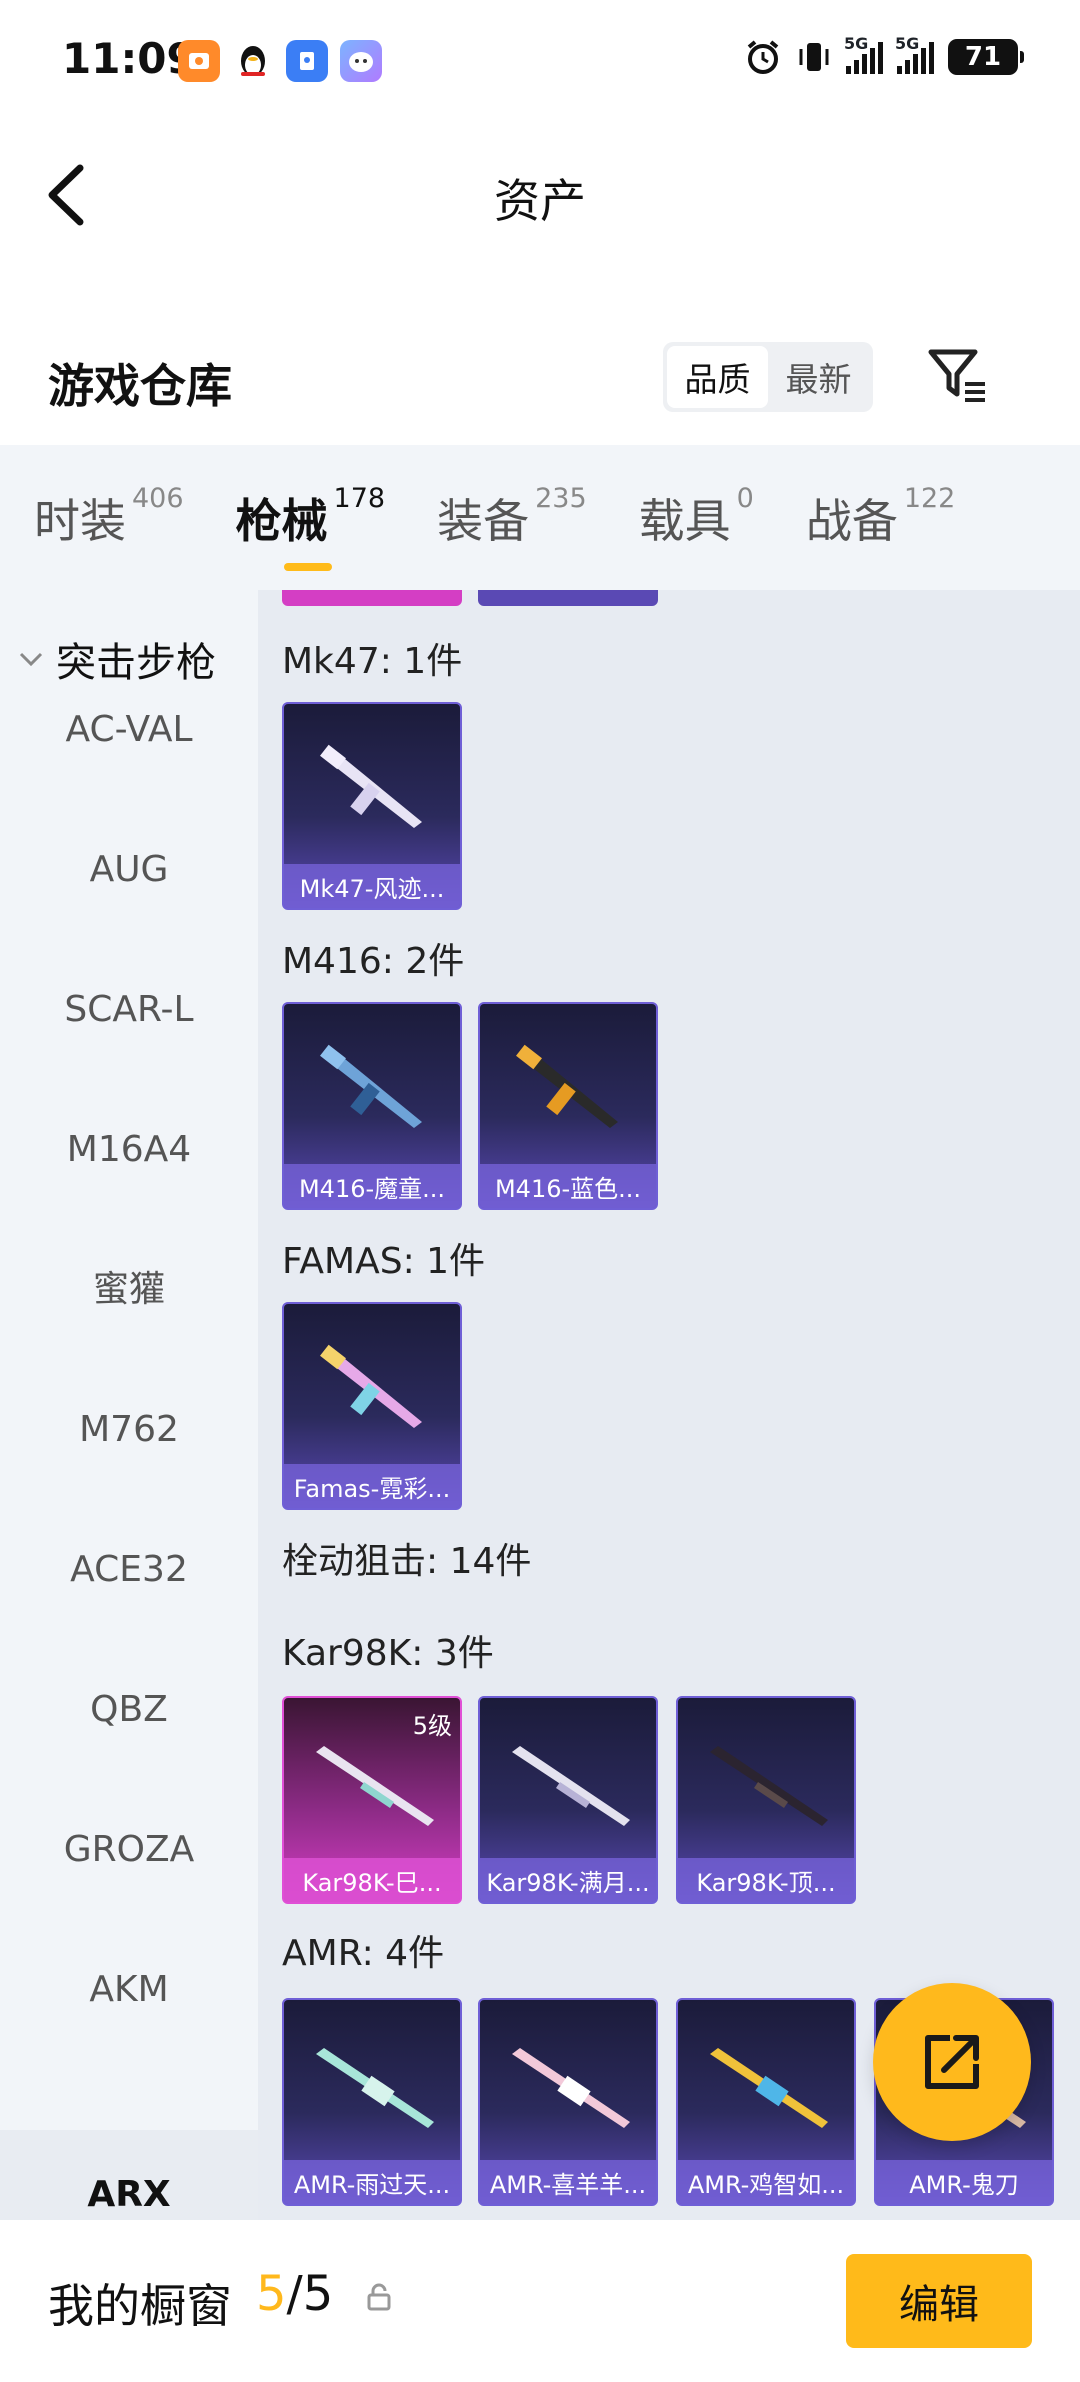 Image resolution: width=1080 pixels, height=2382 pixels. I want to click on category-tabs: 时装 406 枪械 178 装备 235 载具 0 战备 122, so click(540, 517).